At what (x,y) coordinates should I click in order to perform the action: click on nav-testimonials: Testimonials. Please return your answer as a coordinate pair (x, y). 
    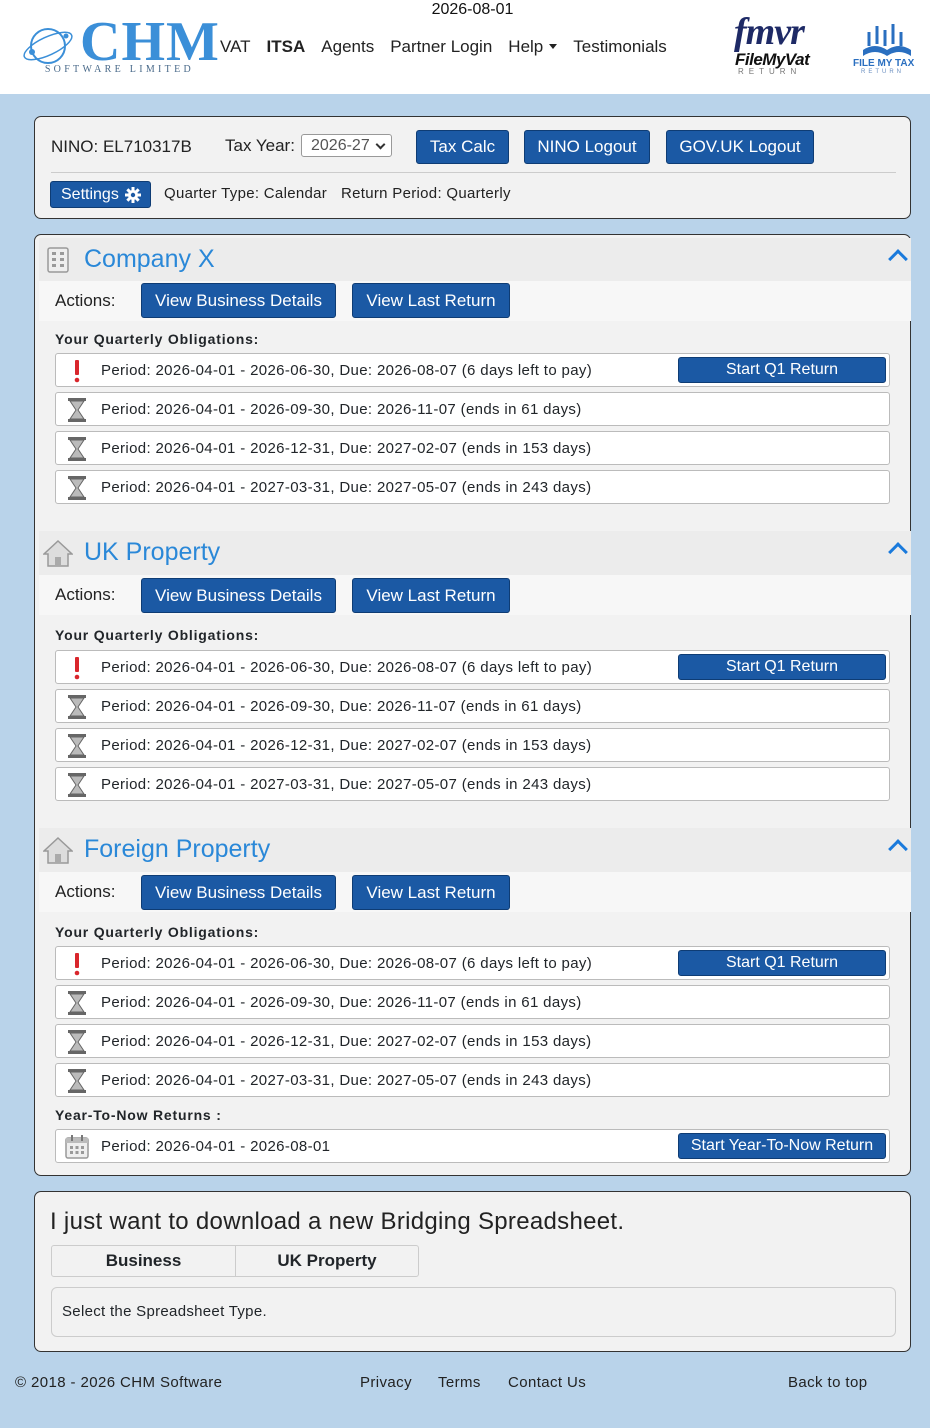
    Looking at the image, I should click on (620, 47).